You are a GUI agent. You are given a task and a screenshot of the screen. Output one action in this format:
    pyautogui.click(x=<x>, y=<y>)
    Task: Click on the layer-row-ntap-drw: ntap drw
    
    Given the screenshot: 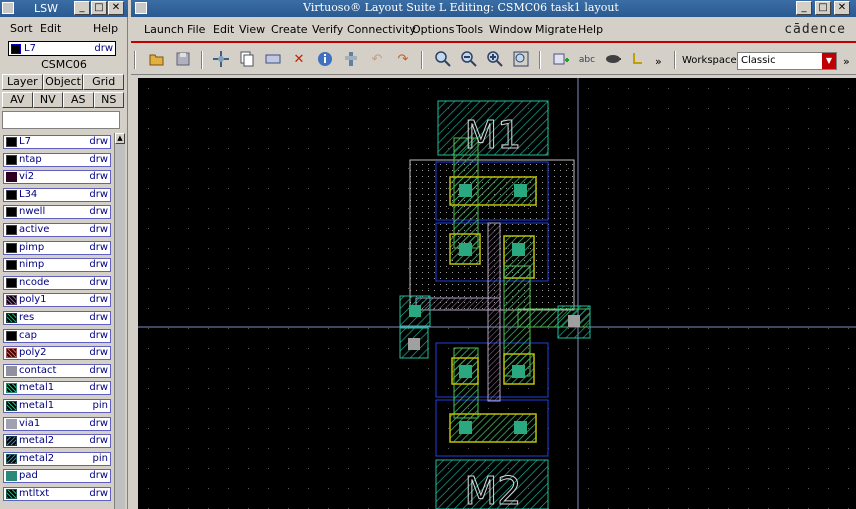 What is the action you would take?
    pyautogui.click(x=57, y=159)
    